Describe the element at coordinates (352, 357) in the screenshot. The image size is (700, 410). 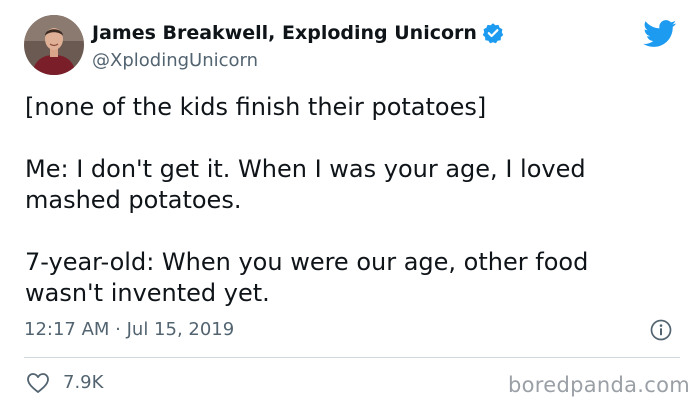
I see `divider` at that location.